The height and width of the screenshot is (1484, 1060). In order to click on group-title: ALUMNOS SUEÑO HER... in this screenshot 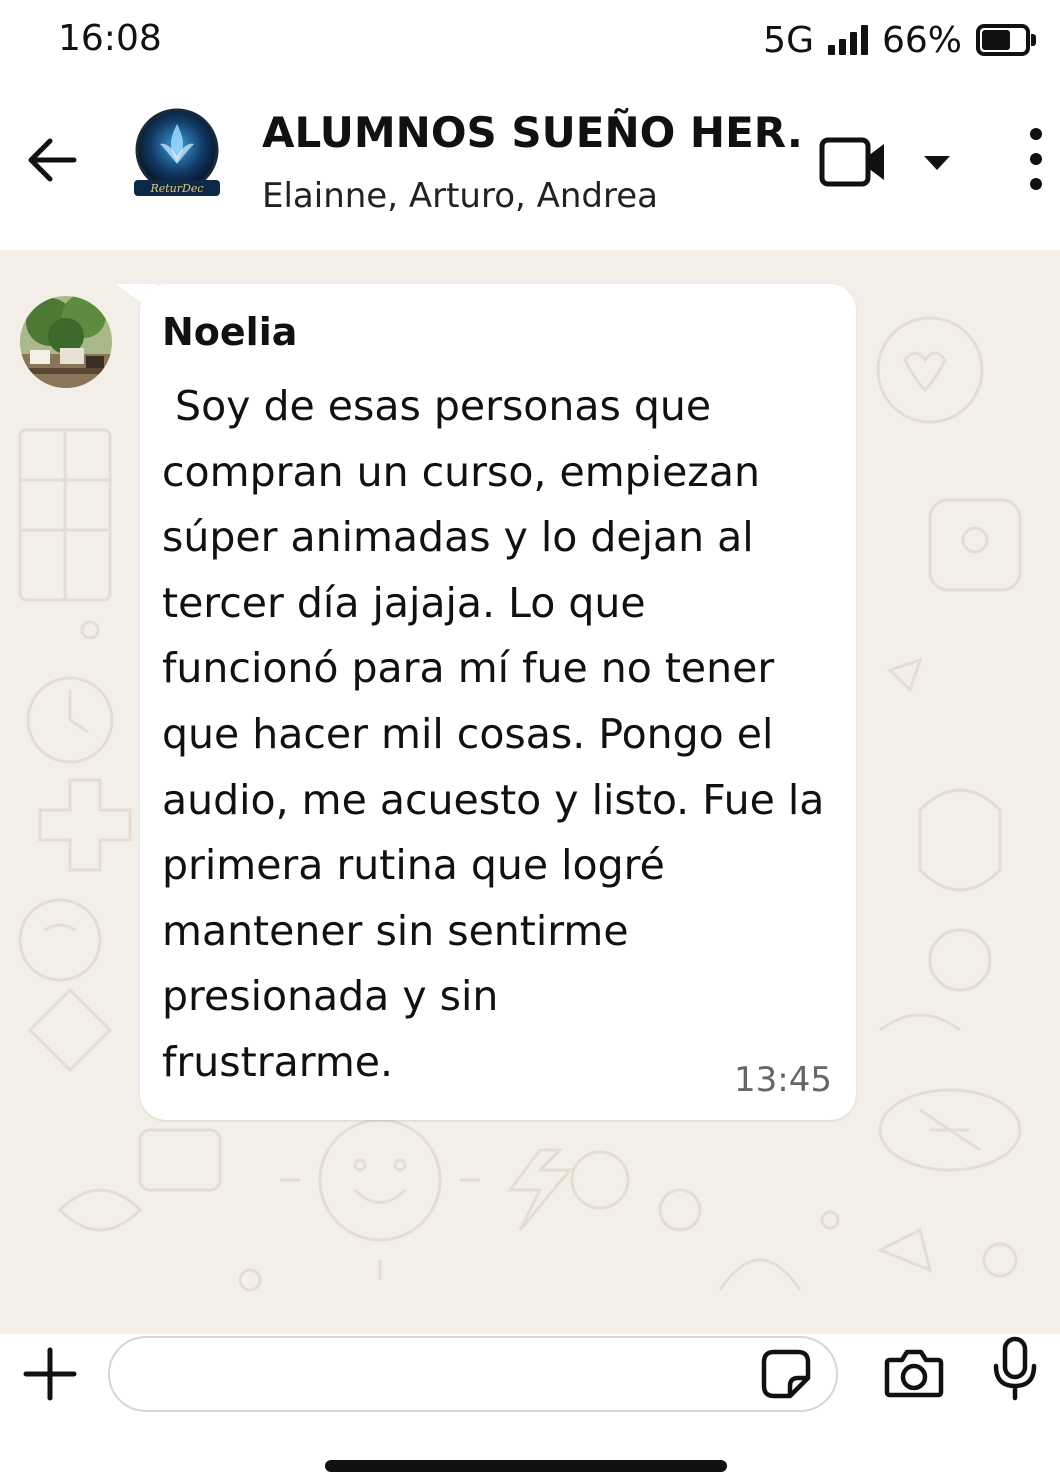, I will do `click(532, 132)`.